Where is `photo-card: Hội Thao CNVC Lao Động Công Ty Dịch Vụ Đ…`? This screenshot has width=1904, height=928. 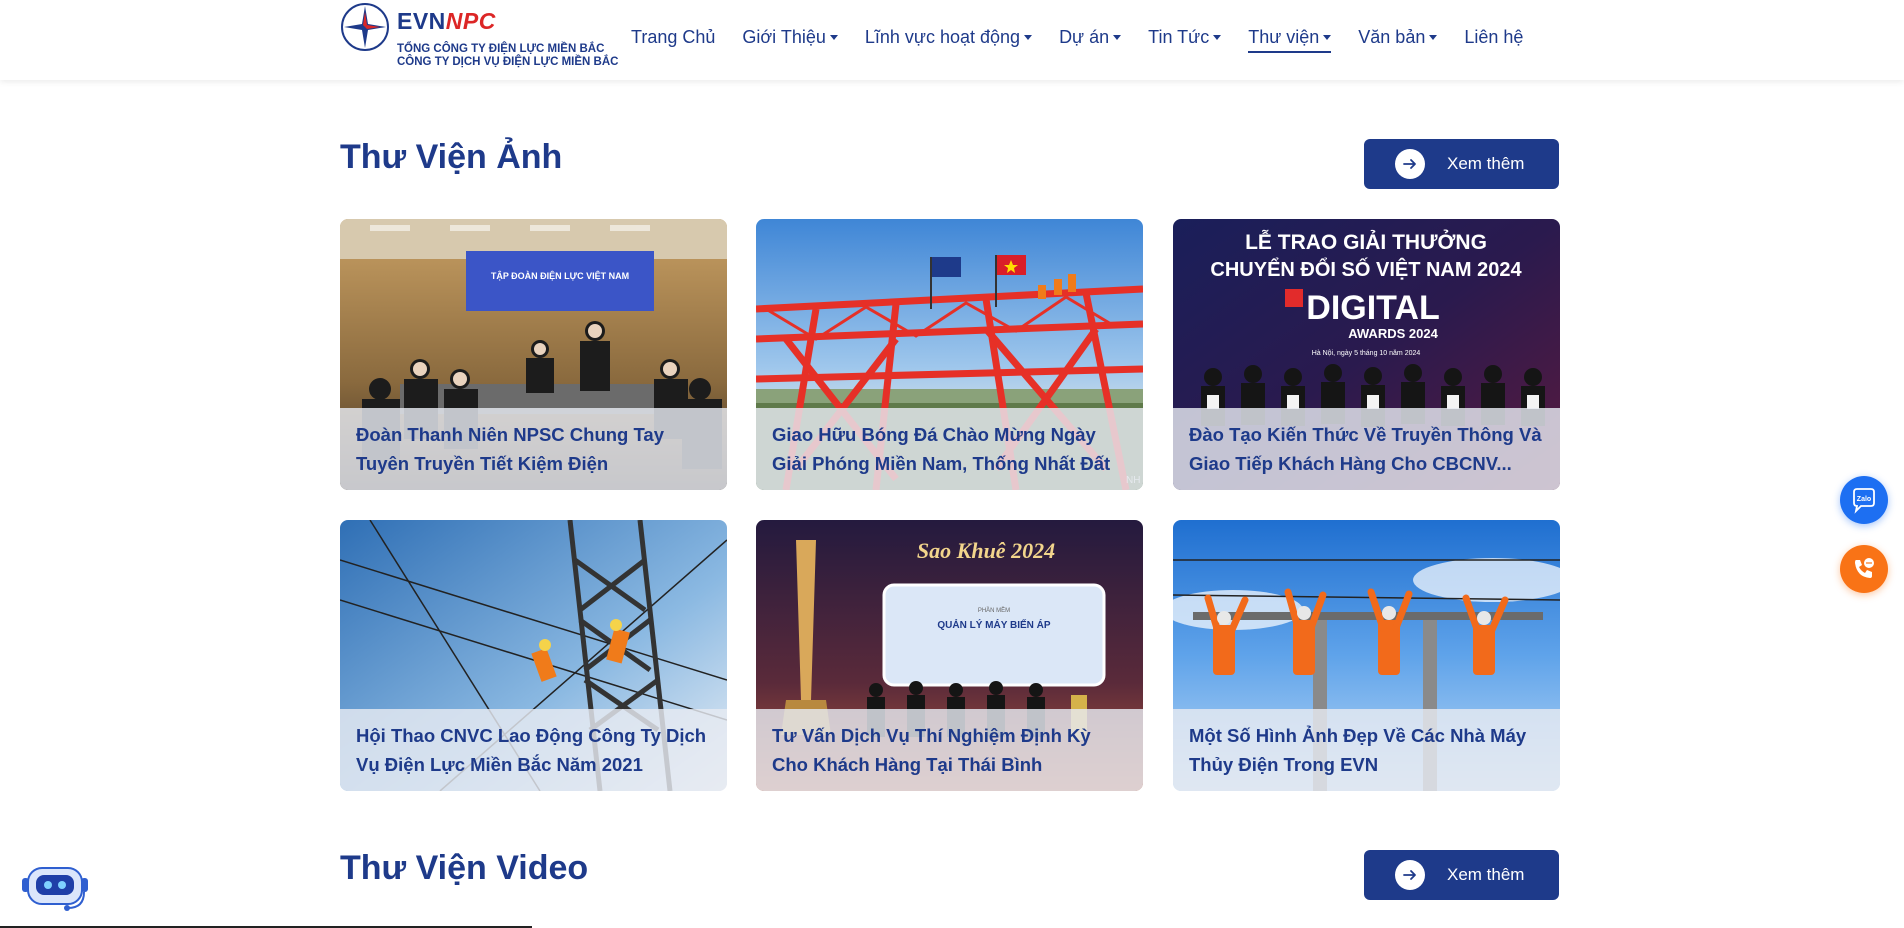
photo-card: Hội Thao CNVC Lao Động Công Ty Dịch Vụ Đ… is located at coordinates (533, 655).